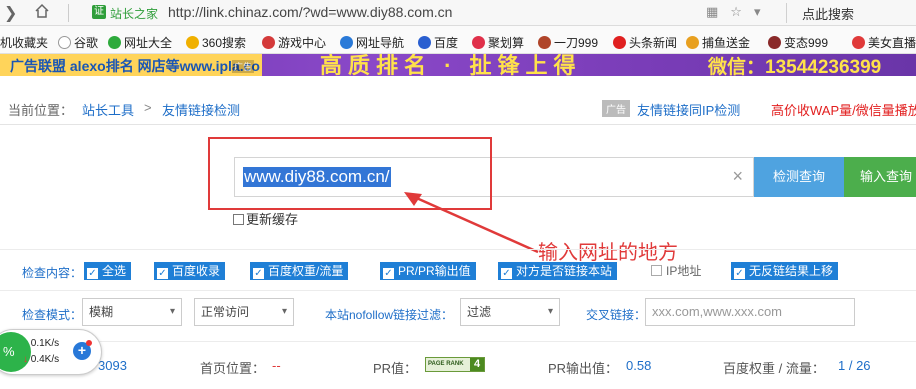  Describe the element at coordinates (718, 11) in the screenshot. I see `grid-icon: ▦` at that location.